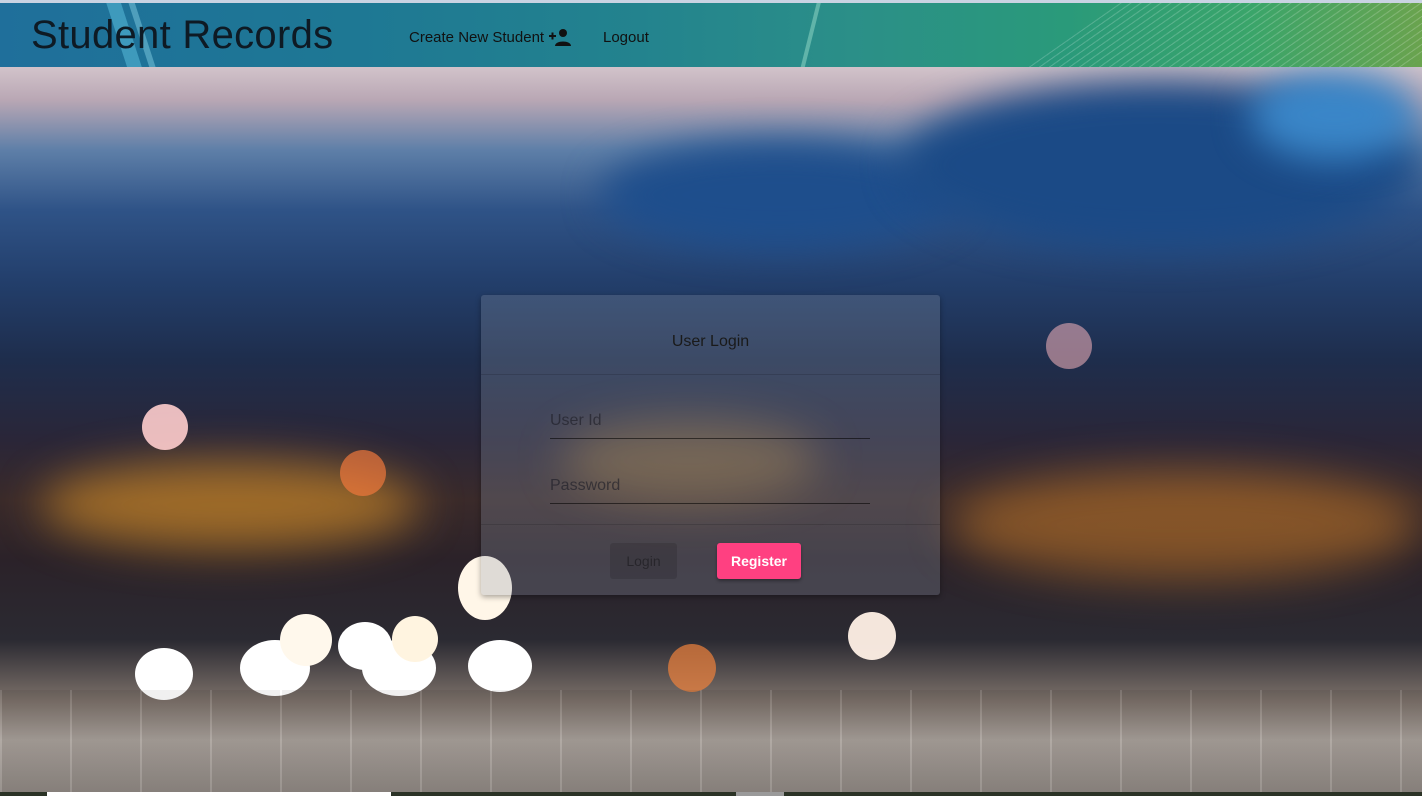 Image resolution: width=1422 pixels, height=796 pixels. Describe the element at coordinates (759, 561) in the screenshot. I see `register-button: Register` at that location.